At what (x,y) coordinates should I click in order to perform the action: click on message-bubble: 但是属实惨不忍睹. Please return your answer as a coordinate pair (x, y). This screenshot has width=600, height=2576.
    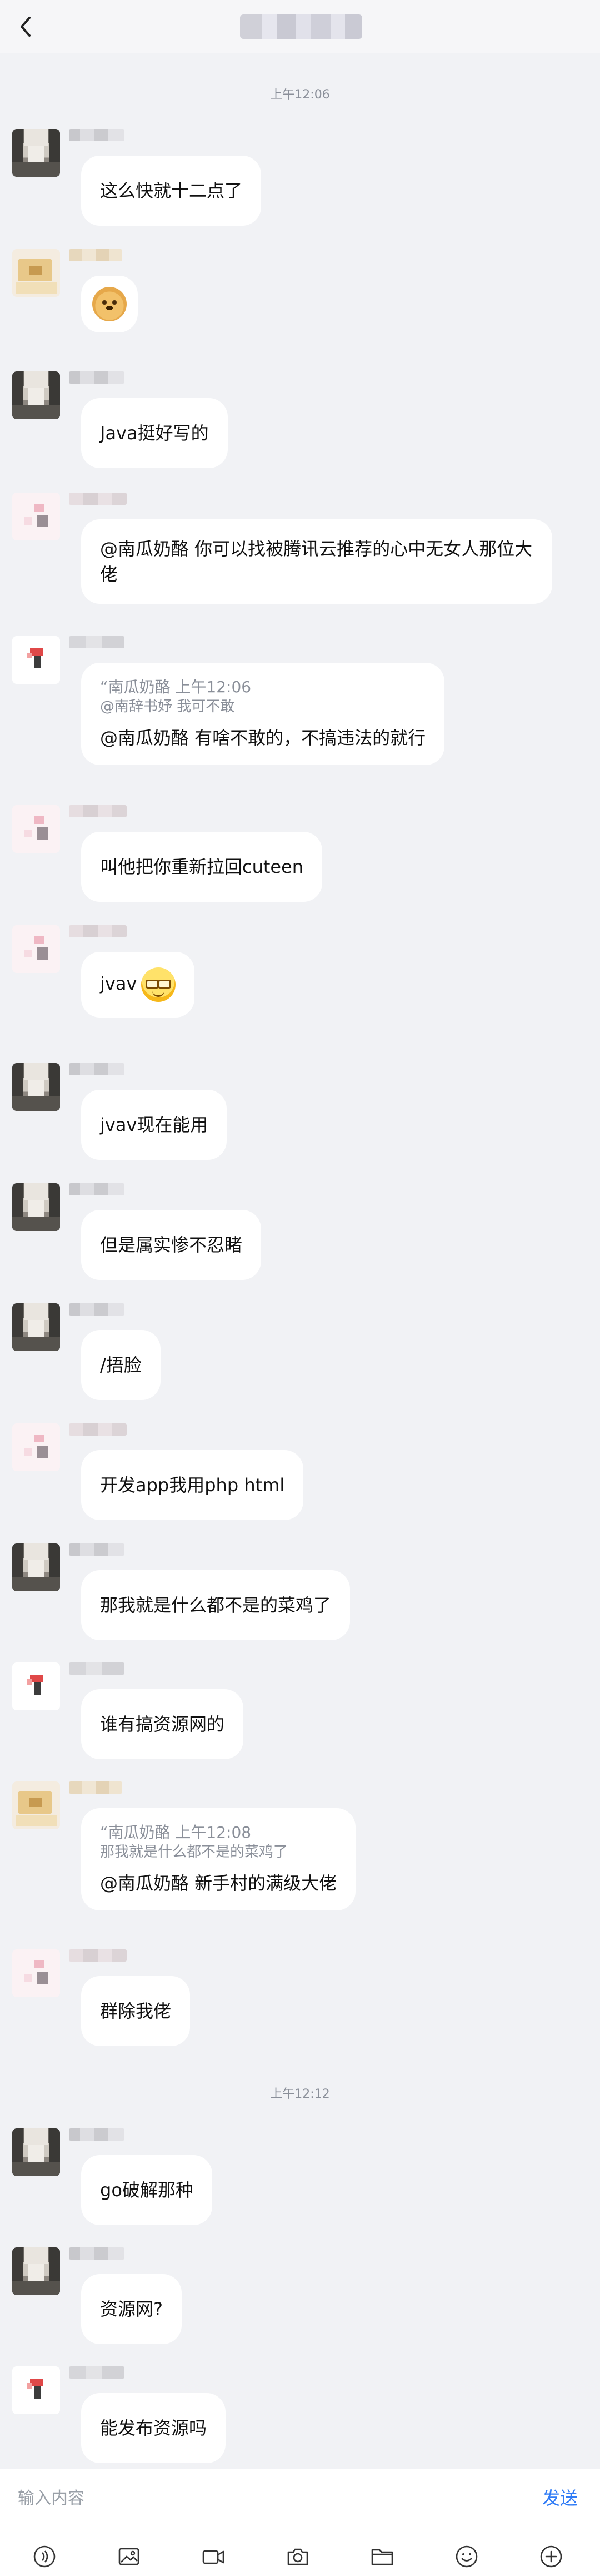
    Looking at the image, I should click on (171, 1245).